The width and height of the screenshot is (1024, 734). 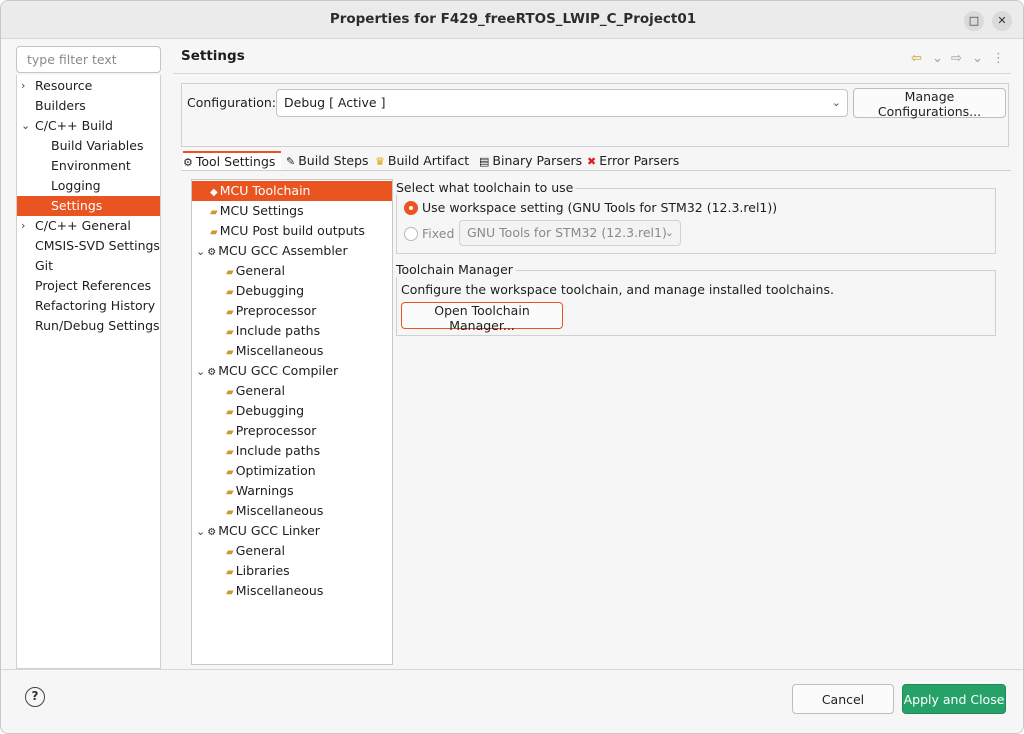 What do you see at coordinates (265, 411) in the screenshot?
I see `tree-item-compiler-debugging: ▰ Debugging` at bounding box center [265, 411].